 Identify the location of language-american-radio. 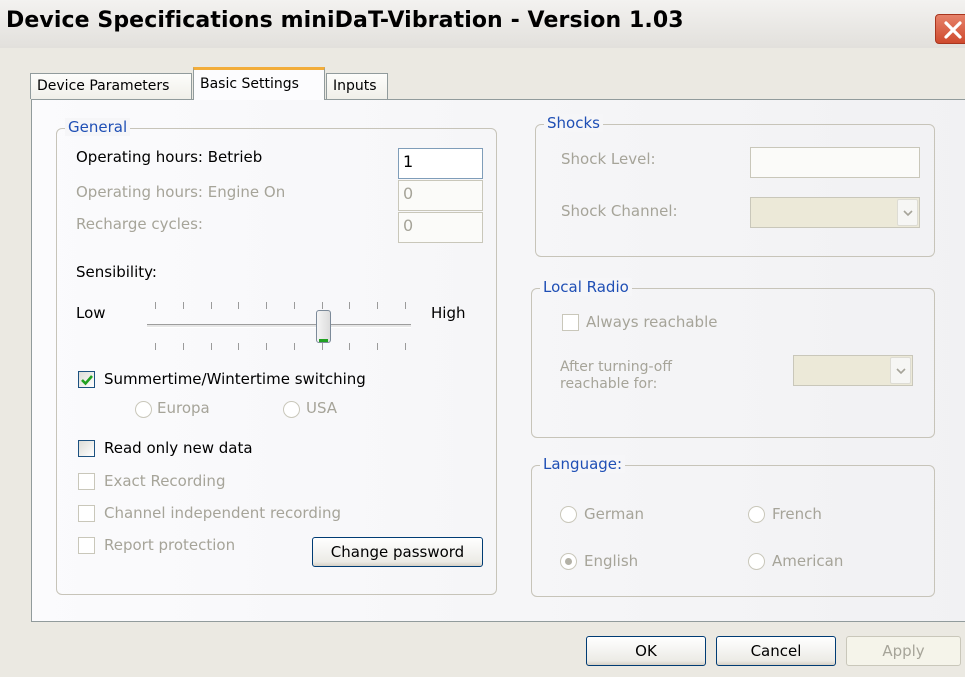
(756, 561).